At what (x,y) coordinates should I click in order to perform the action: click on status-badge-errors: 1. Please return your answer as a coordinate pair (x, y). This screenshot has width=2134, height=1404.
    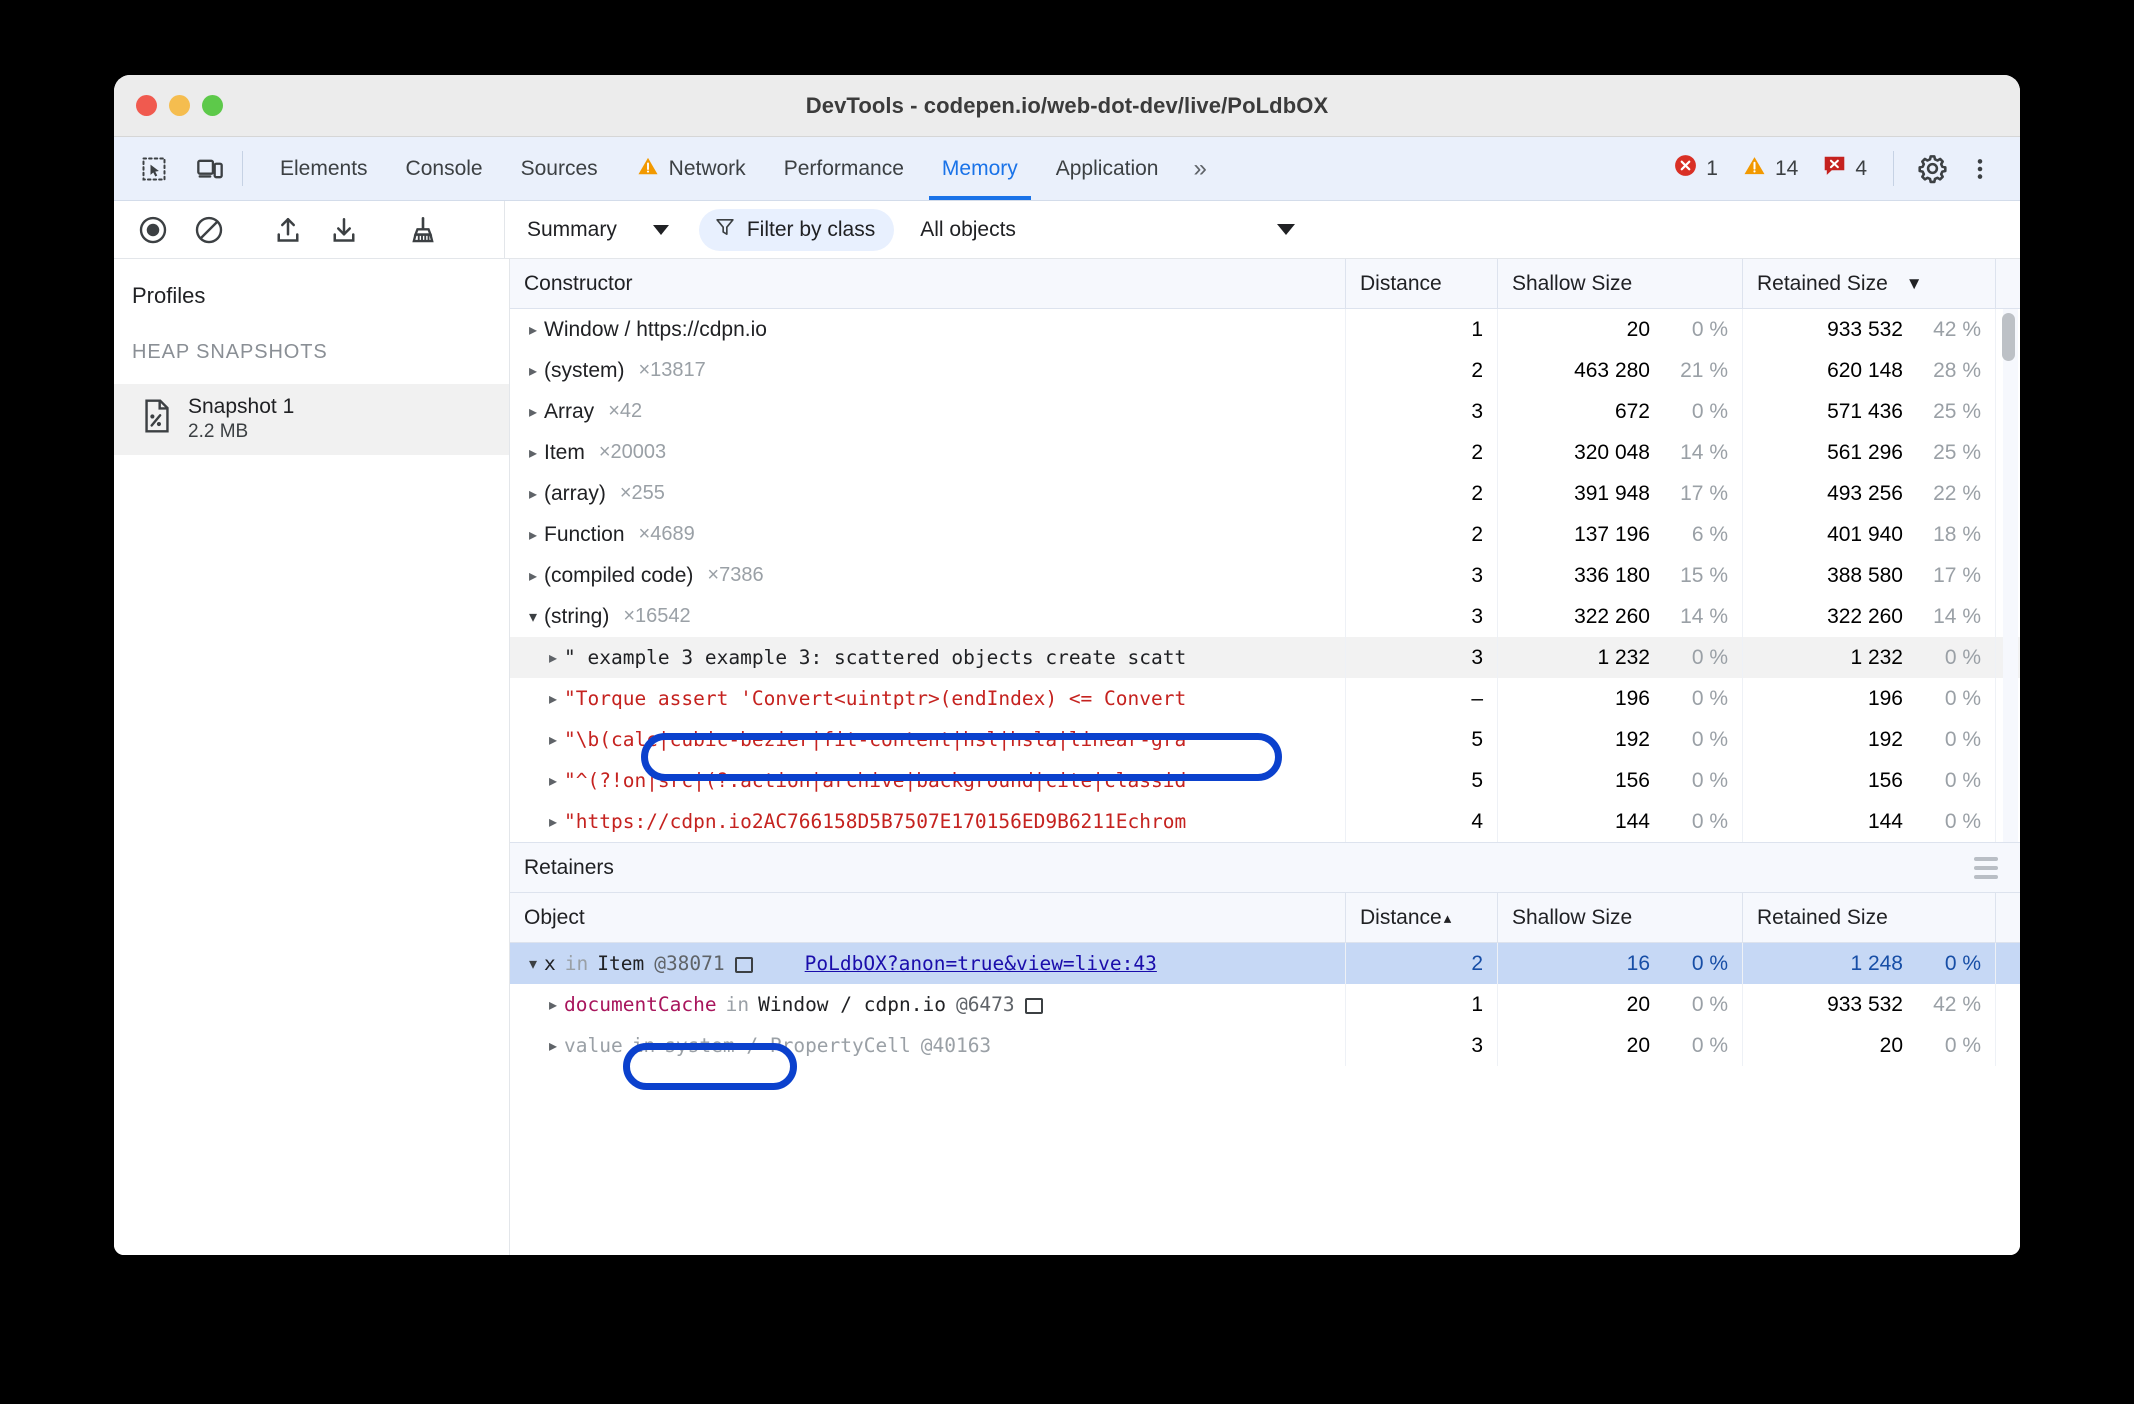
    Looking at the image, I should click on (1695, 168).